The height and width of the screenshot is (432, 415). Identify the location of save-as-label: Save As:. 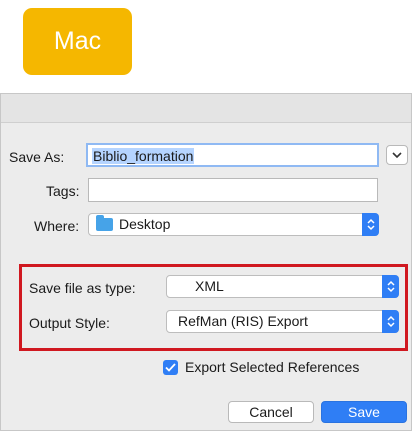
(37, 157).